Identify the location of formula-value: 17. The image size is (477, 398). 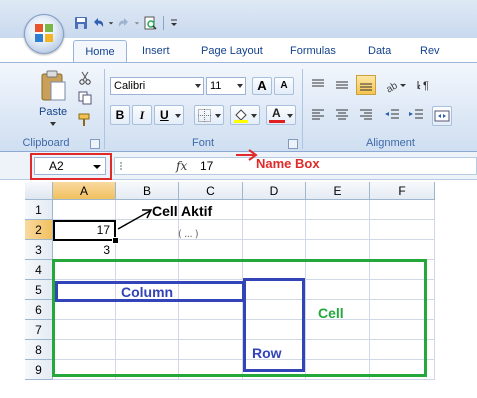
(207, 166).